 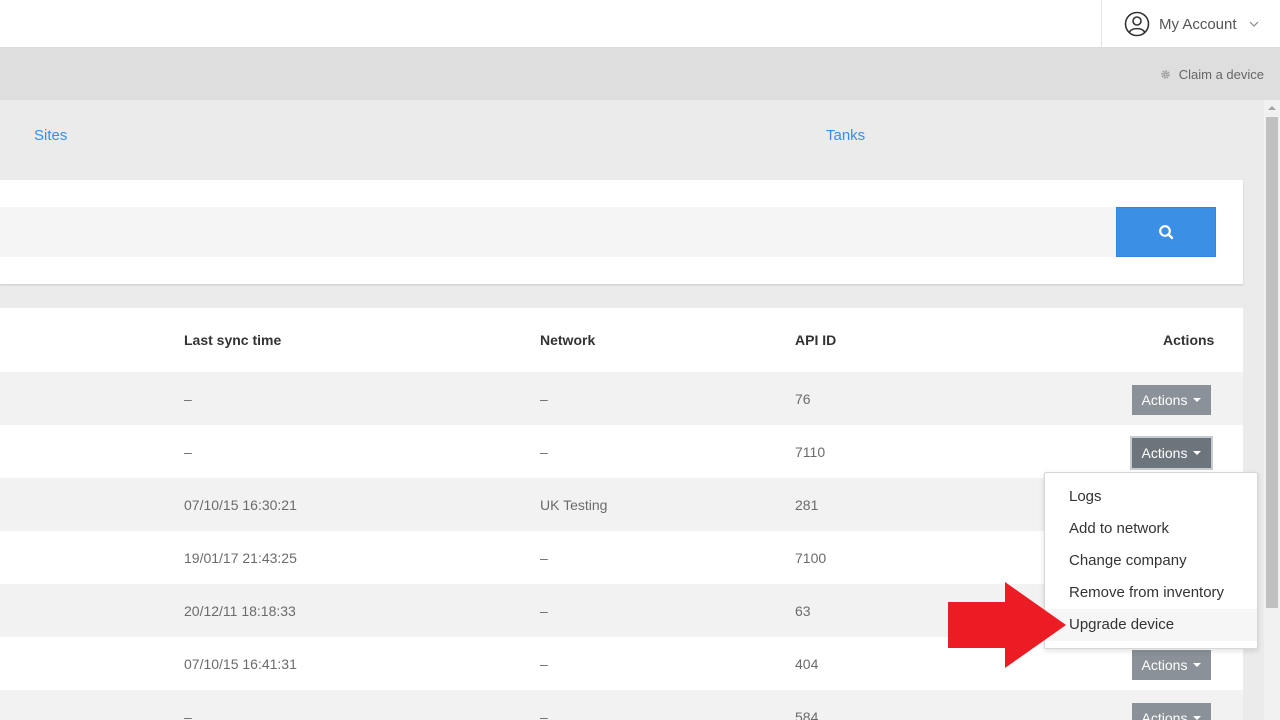 I want to click on scroll-up-arrow, so click(x=1272, y=108).